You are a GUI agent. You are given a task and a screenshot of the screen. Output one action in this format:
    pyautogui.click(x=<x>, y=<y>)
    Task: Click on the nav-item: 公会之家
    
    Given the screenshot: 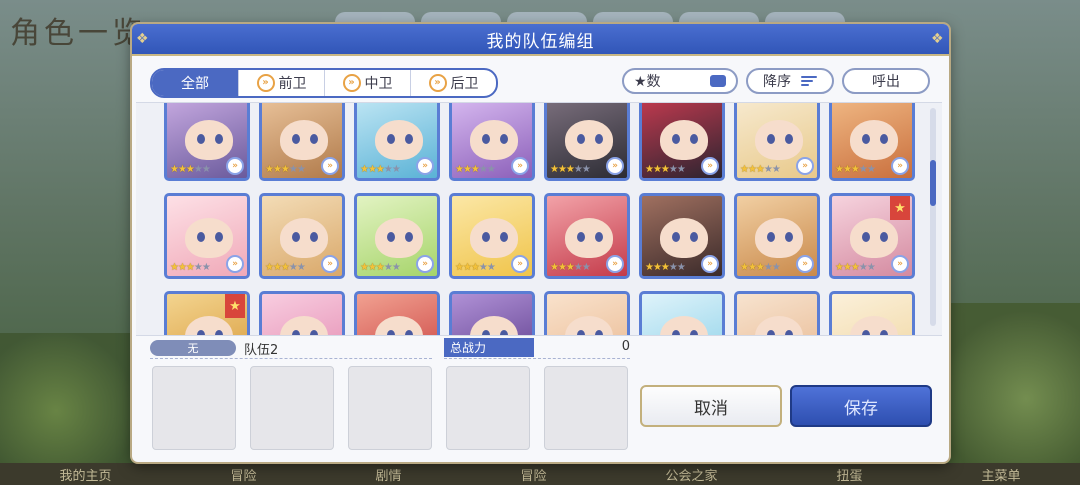 What is the action you would take?
    pyautogui.click(x=691, y=474)
    